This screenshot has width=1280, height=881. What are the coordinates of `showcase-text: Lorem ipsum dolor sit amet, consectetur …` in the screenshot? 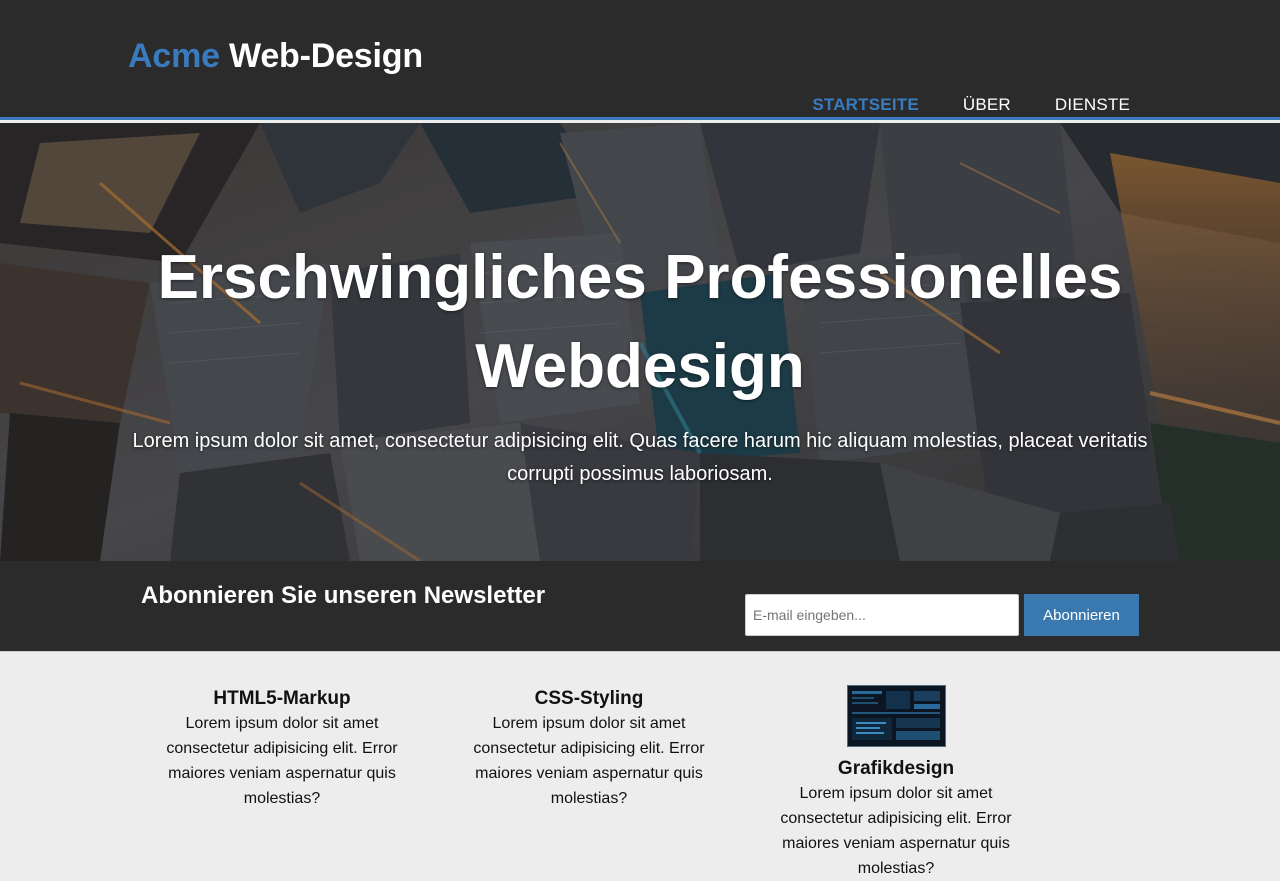 It's located at (640, 457).